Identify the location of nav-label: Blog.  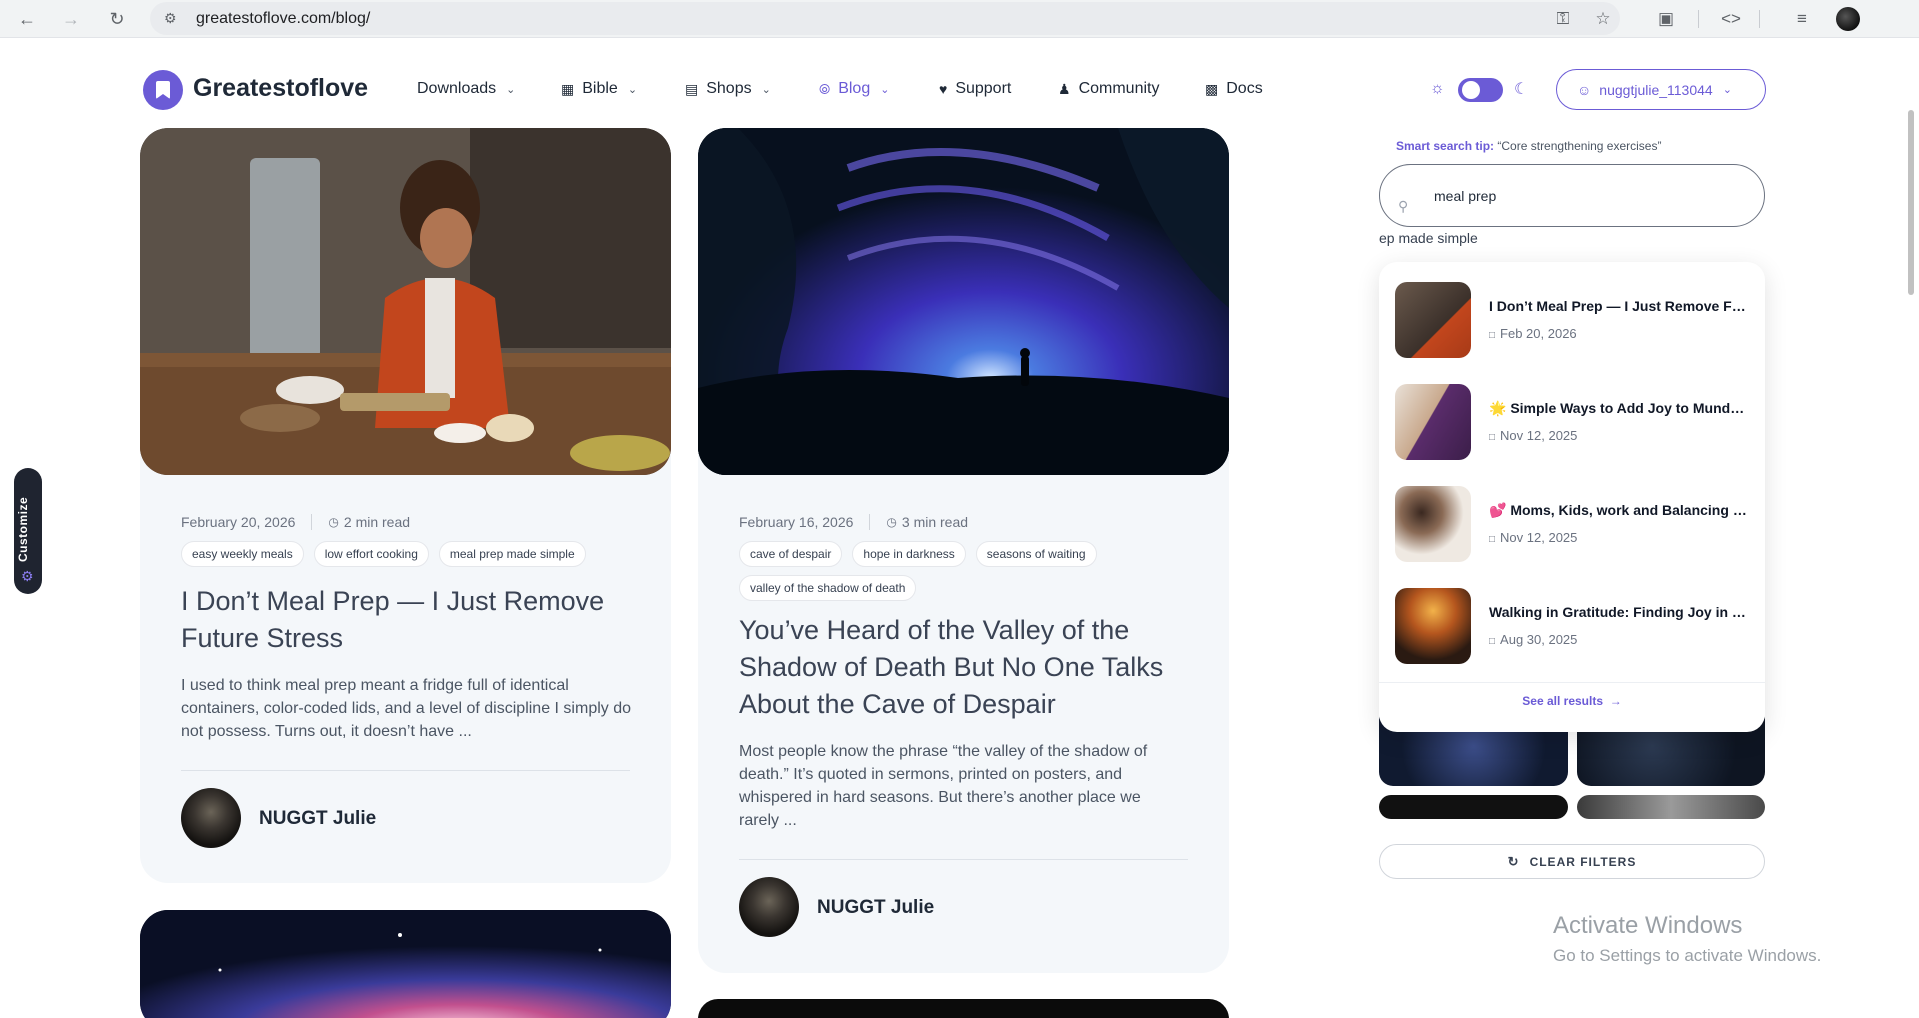
(854, 88).